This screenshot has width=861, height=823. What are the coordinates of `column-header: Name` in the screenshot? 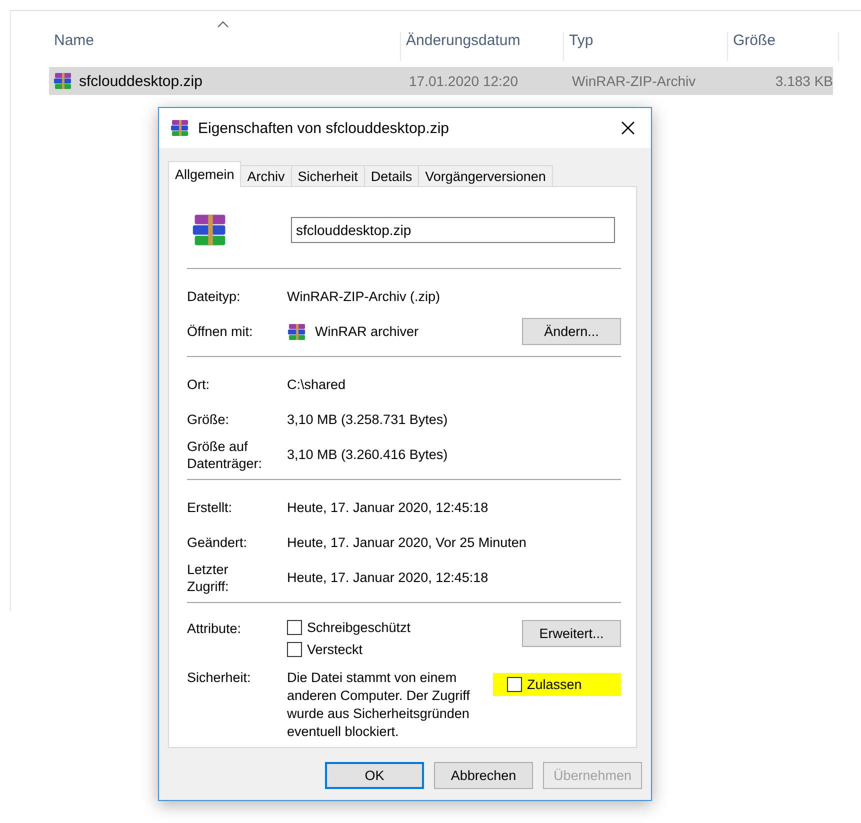 It's located at (225, 46).